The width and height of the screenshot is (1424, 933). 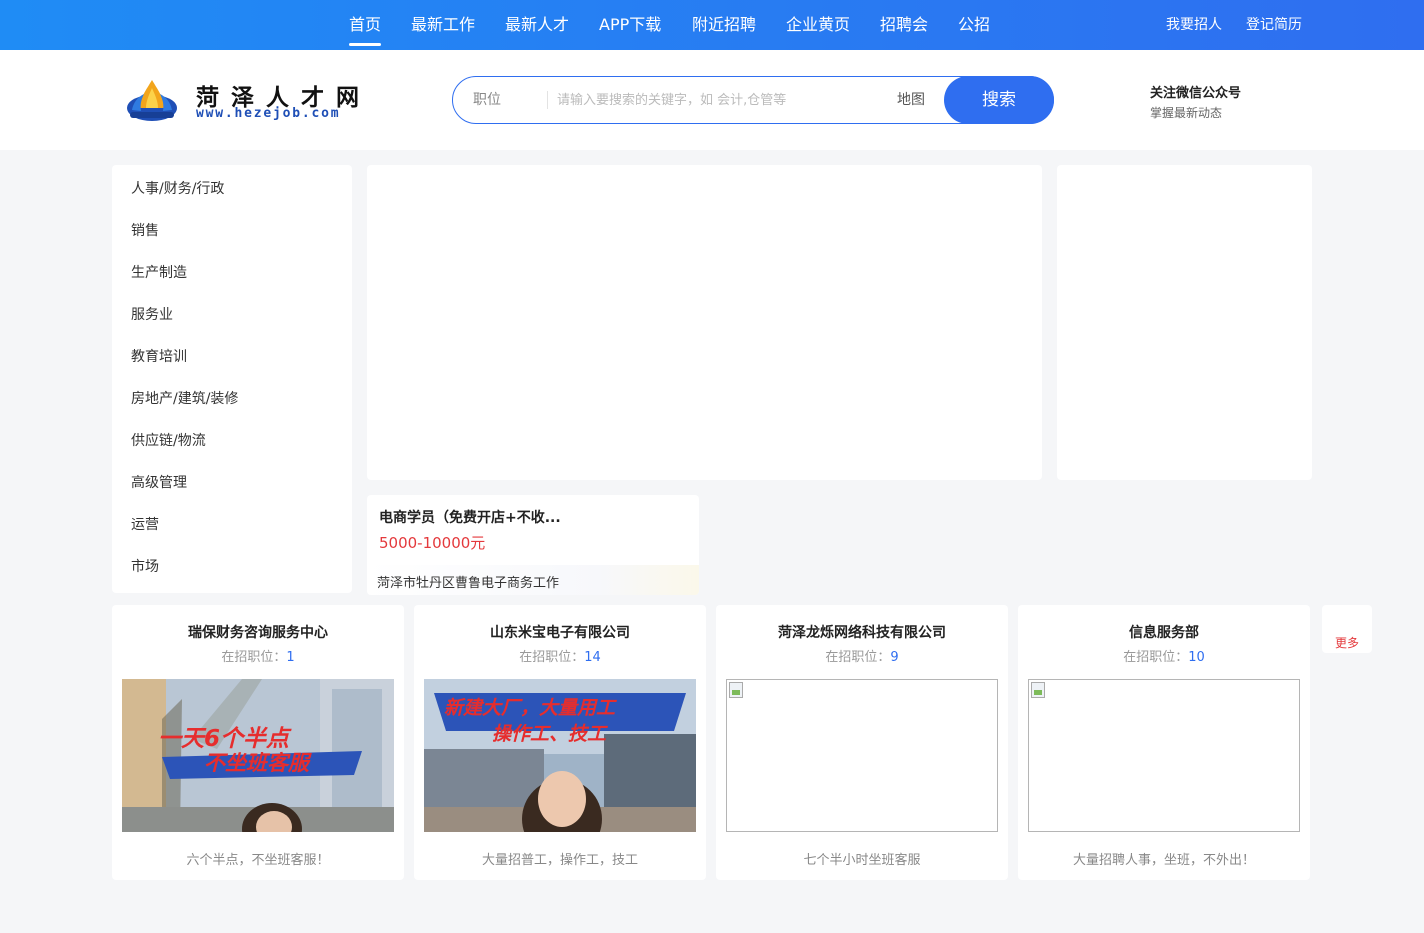 I want to click on company-open-positions: 在招职位：10, so click(x=1164, y=655).